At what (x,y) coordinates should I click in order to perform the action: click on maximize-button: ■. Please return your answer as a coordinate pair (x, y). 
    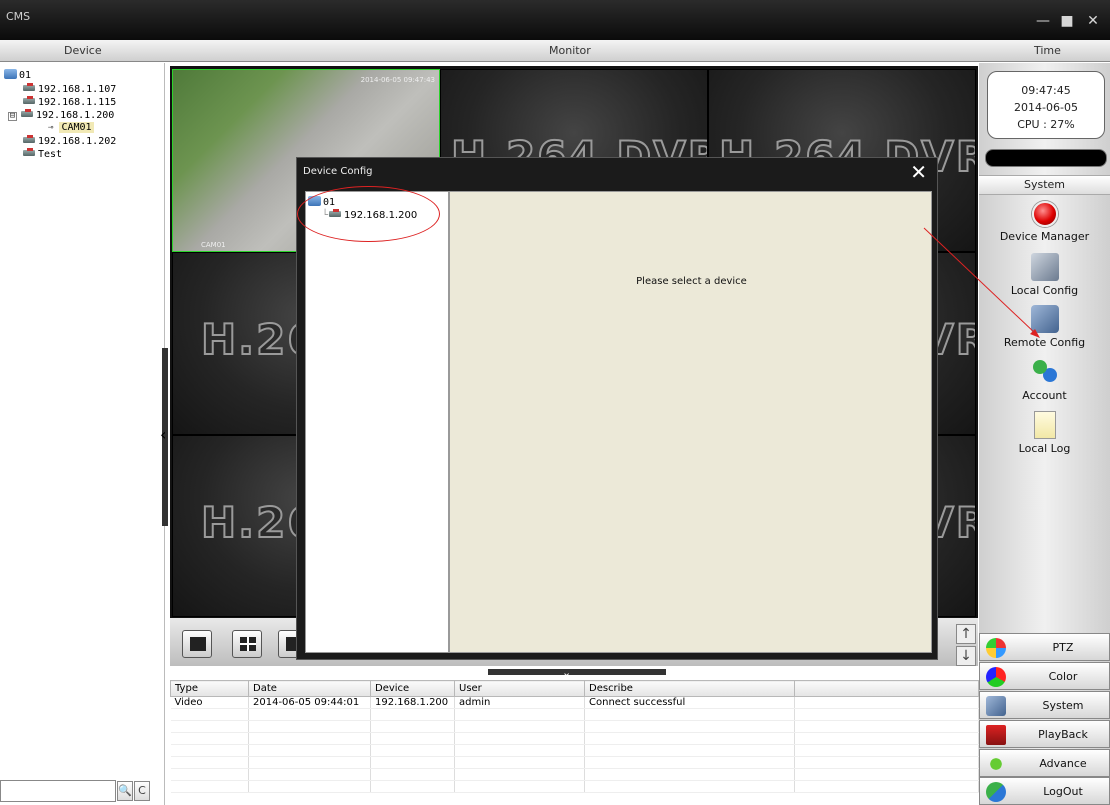
    Looking at the image, I should click on (1067, 21).